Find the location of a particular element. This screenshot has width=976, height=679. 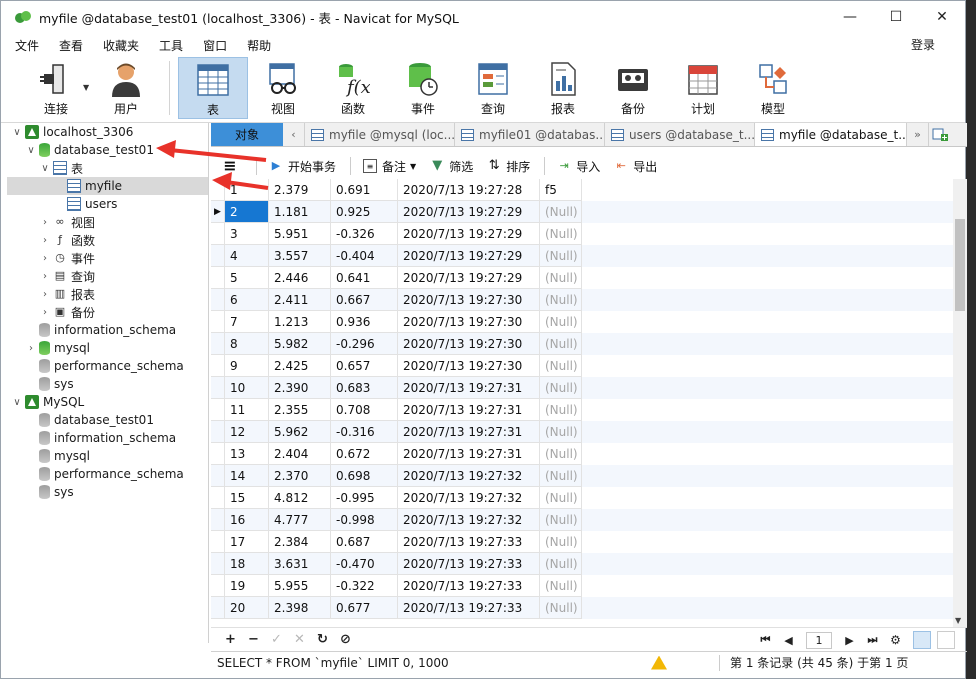

cell-datetime: 2020/7/13 19:27:31 is located at coordinates (469, 454).